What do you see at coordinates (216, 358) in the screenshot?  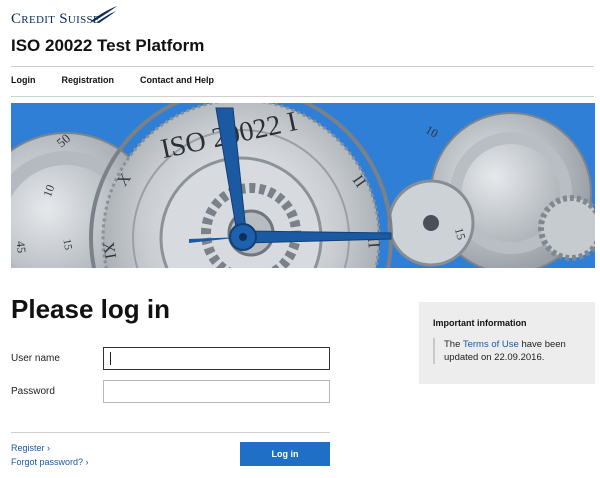 I see `username-input` at bounding box center [216, 358].